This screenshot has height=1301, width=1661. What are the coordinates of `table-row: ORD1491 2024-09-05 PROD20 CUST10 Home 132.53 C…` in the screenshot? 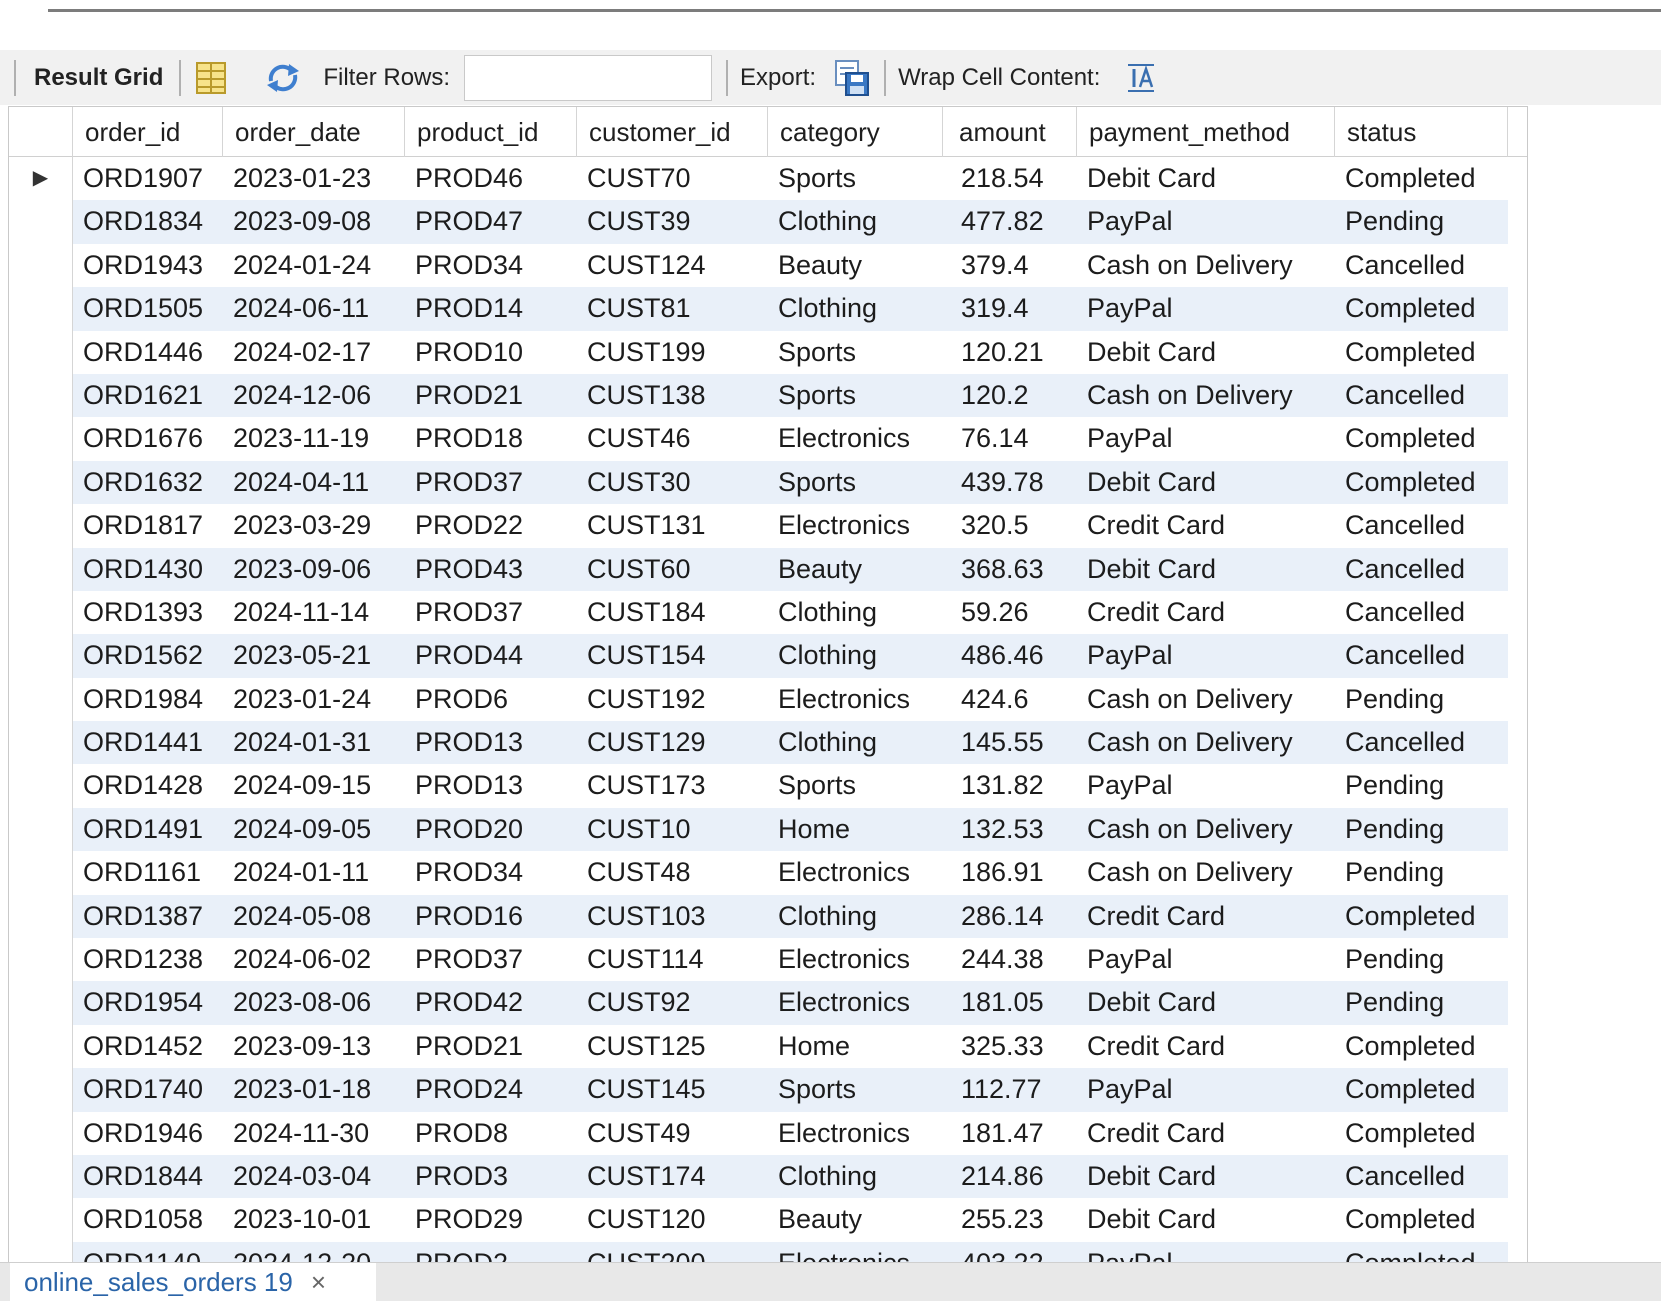 It's located at (768, 829).